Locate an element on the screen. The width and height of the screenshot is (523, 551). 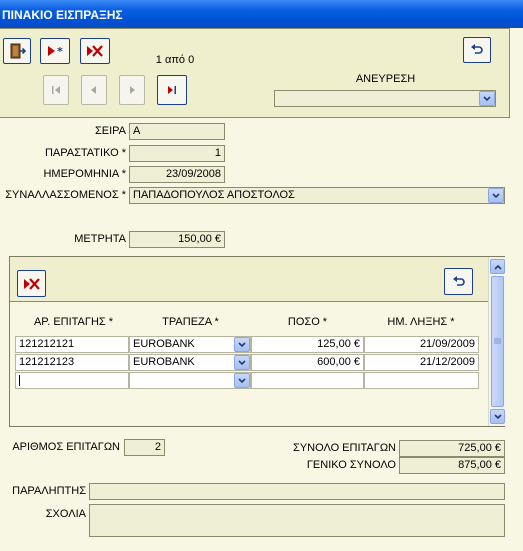
document-field: 1 is located at coordinates (177, 153).